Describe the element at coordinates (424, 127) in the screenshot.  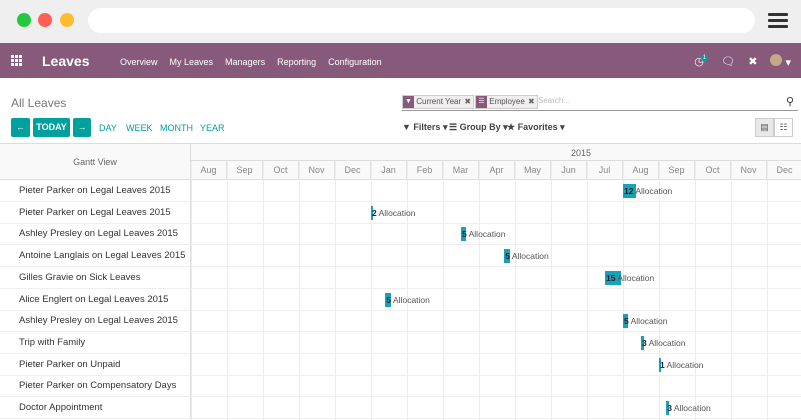
I see `filters-dropdown: ▼ Filters ▾` at that location.